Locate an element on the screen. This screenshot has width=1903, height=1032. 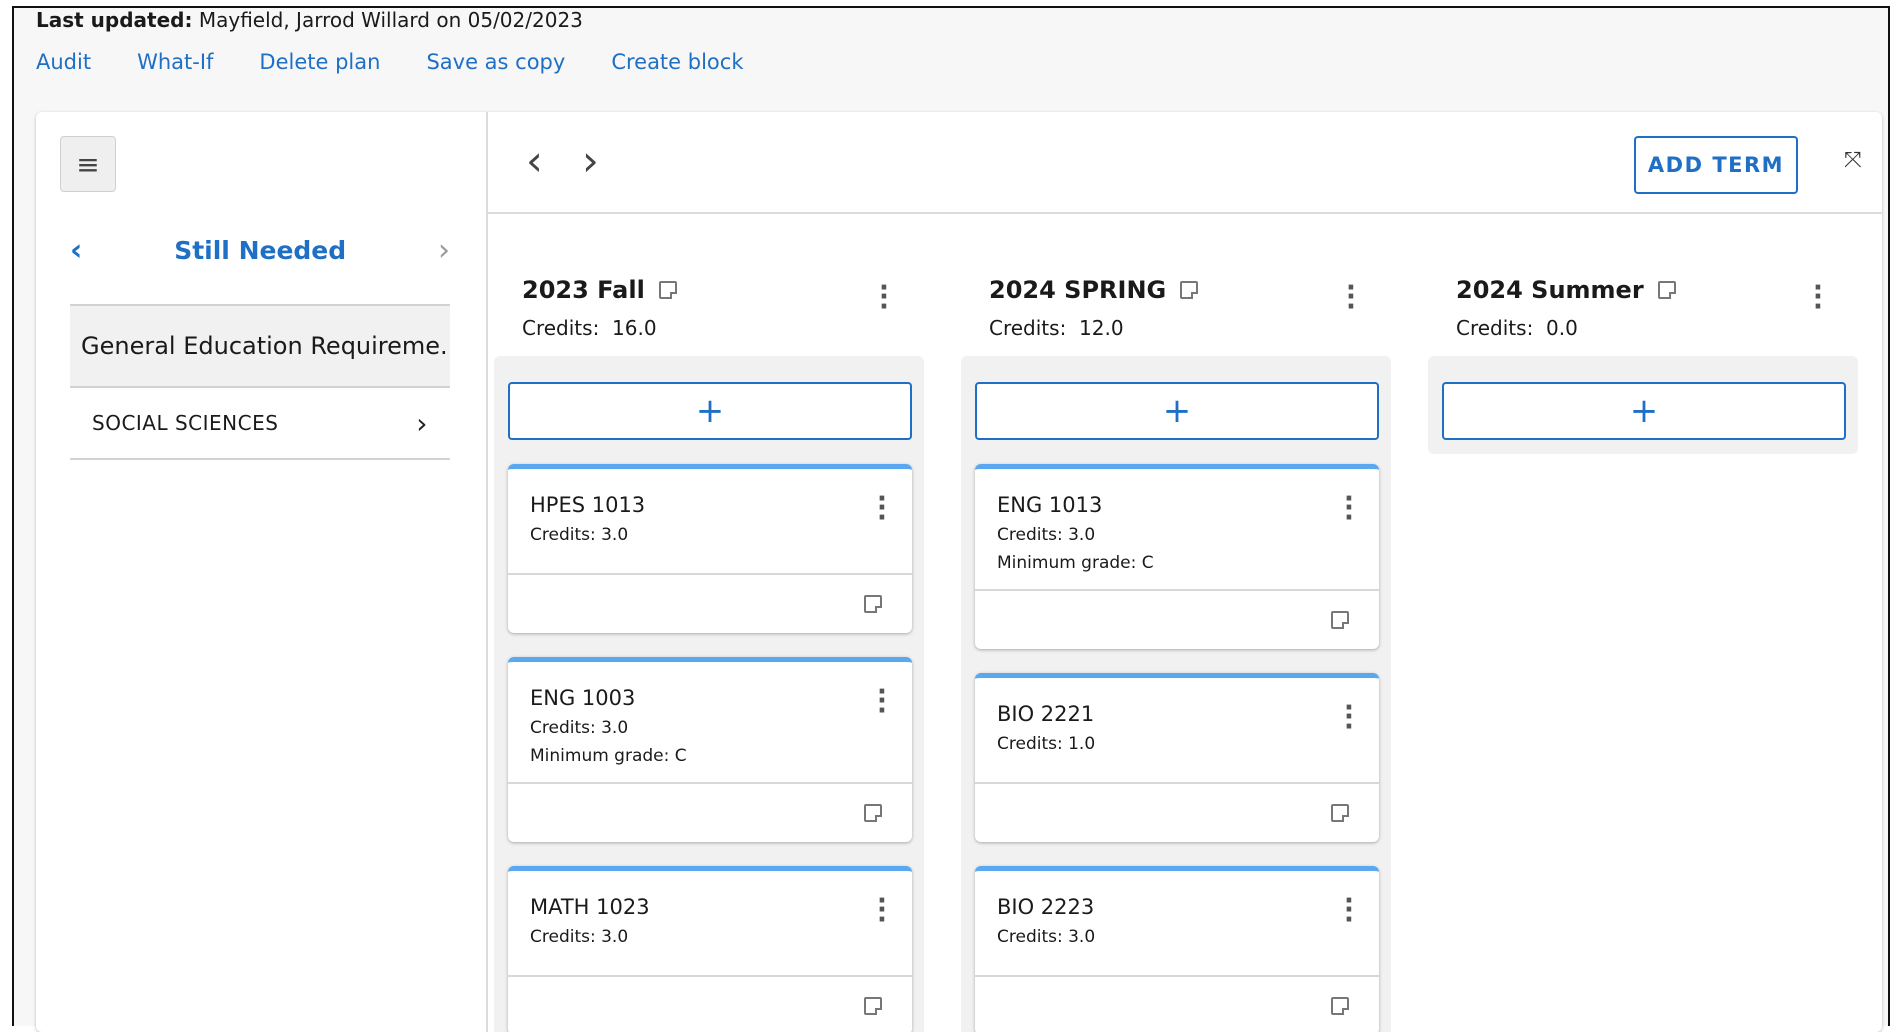
requirement-item-social-sciences: SOCIAL SCIENCES › is located at coordinates (260, 424).